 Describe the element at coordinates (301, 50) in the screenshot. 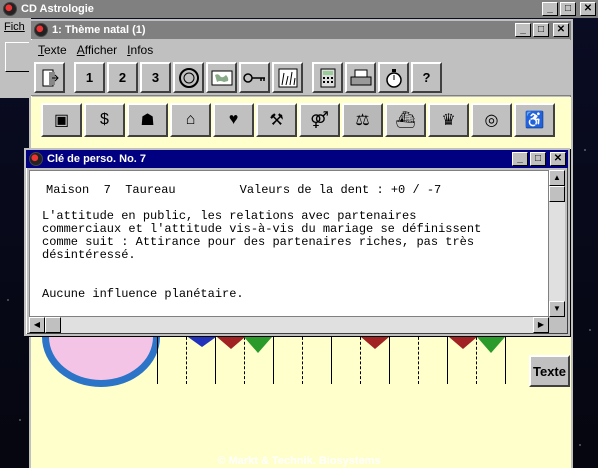

I see `child-menubar: Texte Afficher Infos` at that location.